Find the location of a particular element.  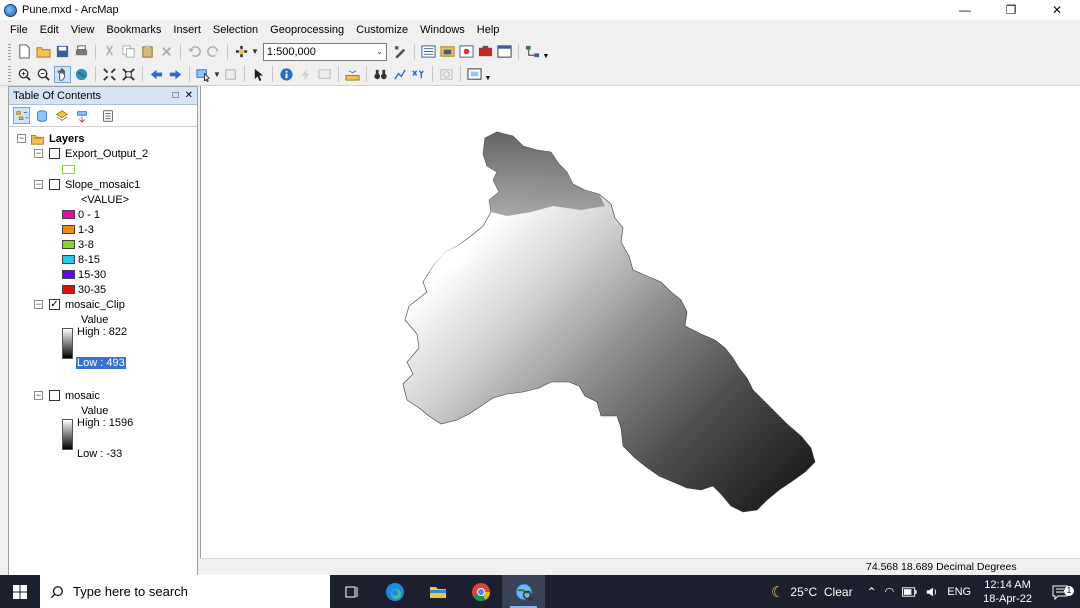

list-by-visibility-tab is located at coordinates (61, 115).